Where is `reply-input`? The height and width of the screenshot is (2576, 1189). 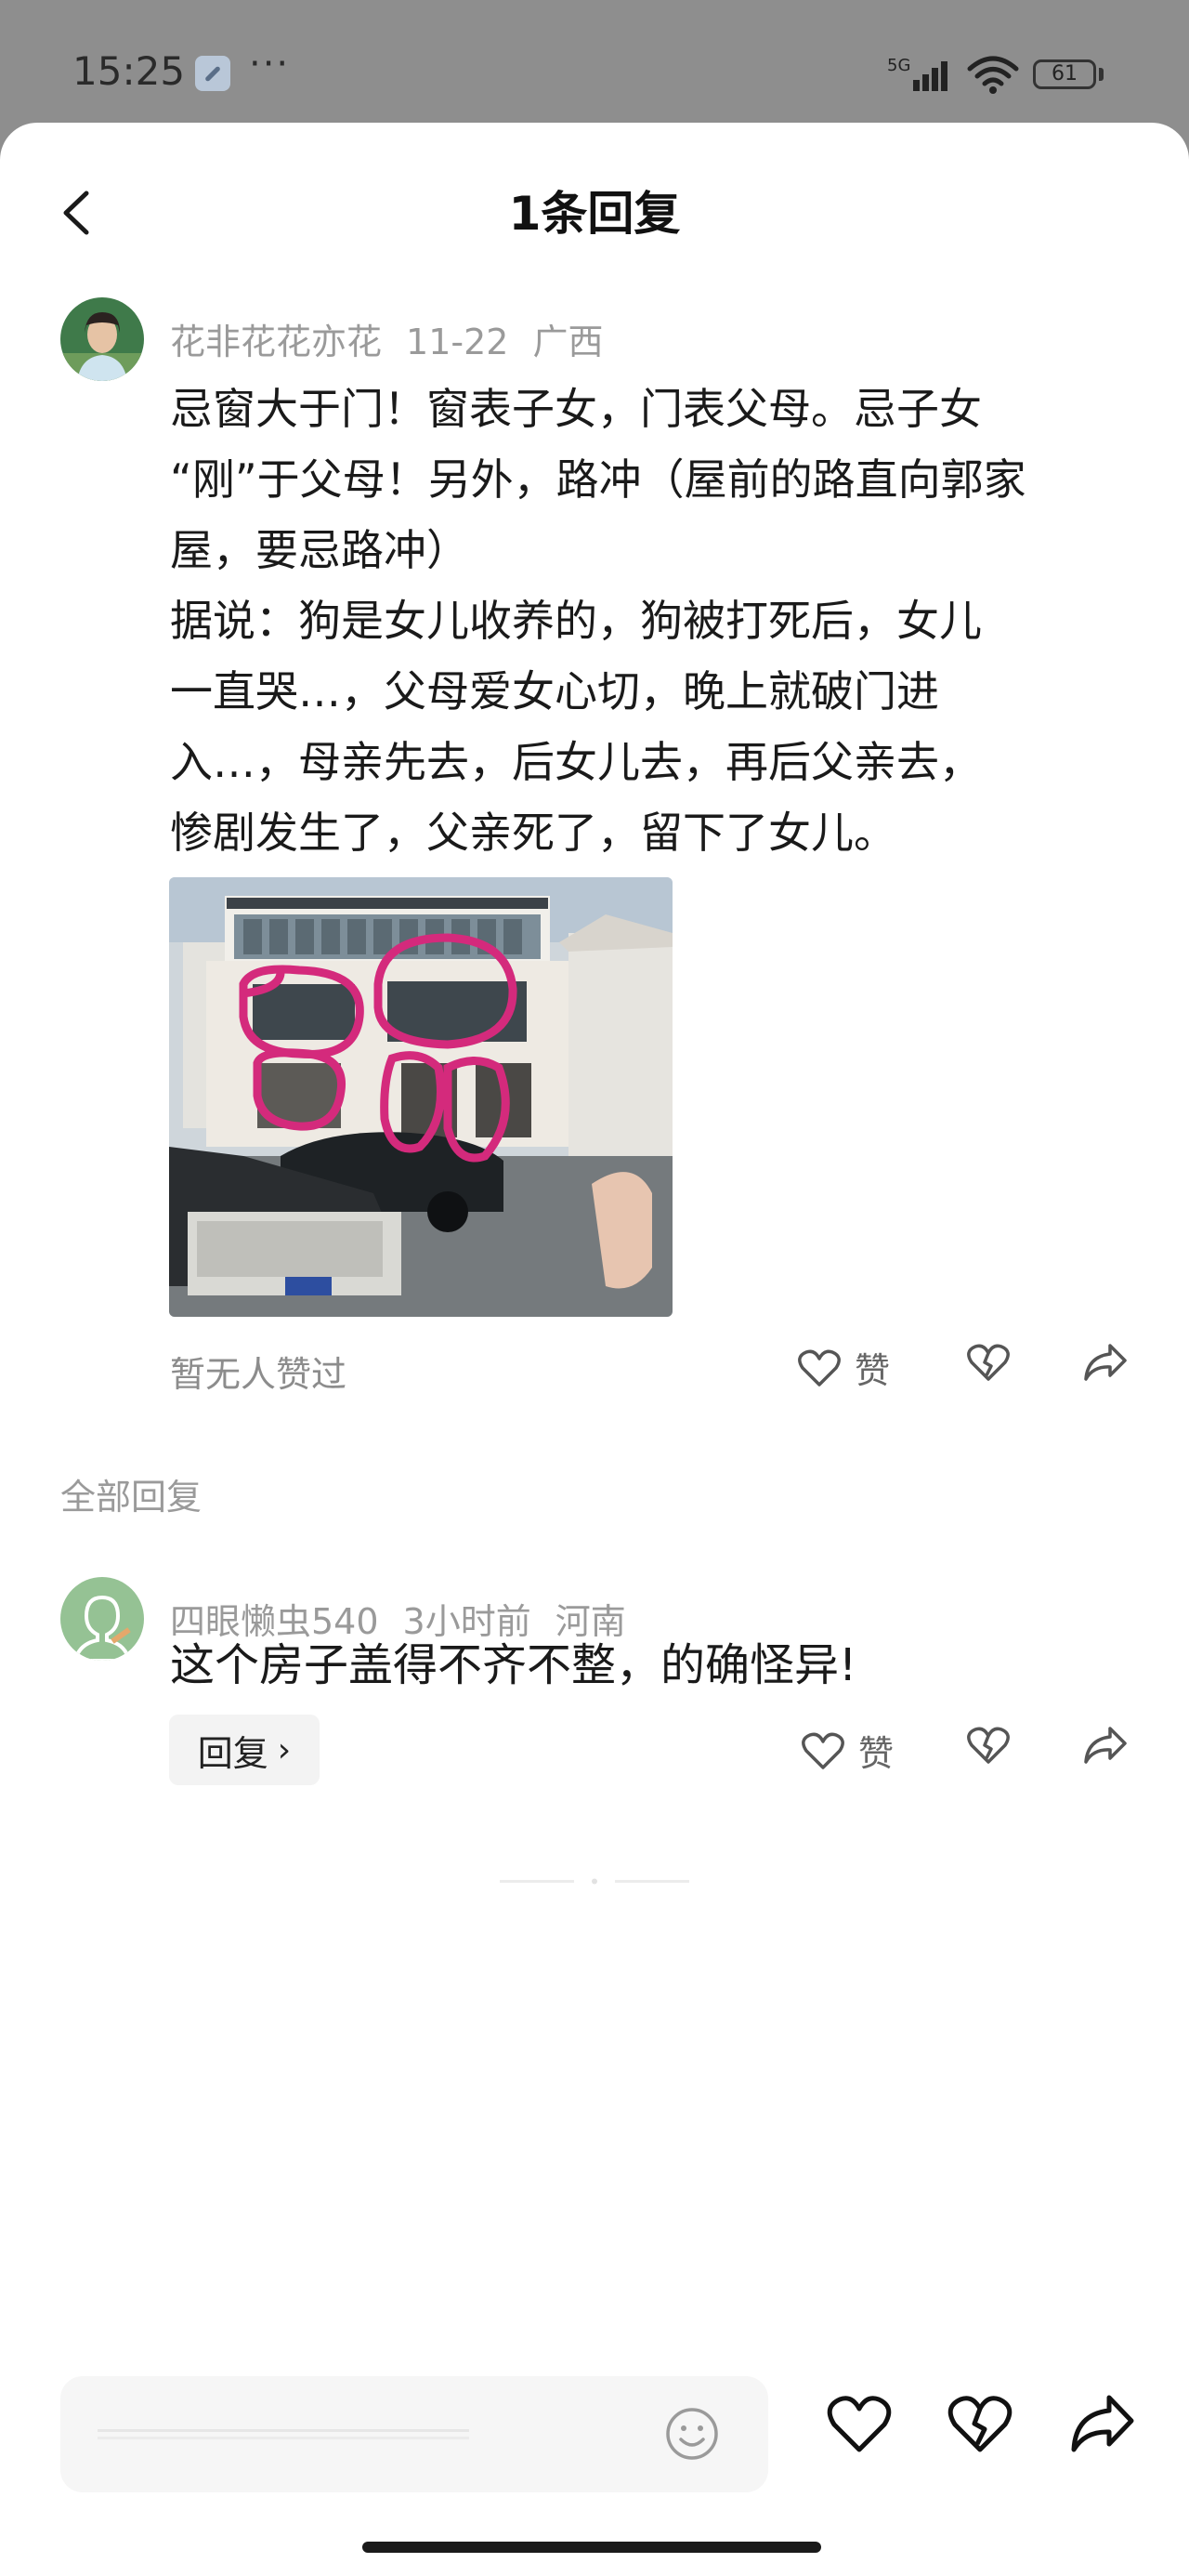
reply-input is located at coordinates (414, 2434).